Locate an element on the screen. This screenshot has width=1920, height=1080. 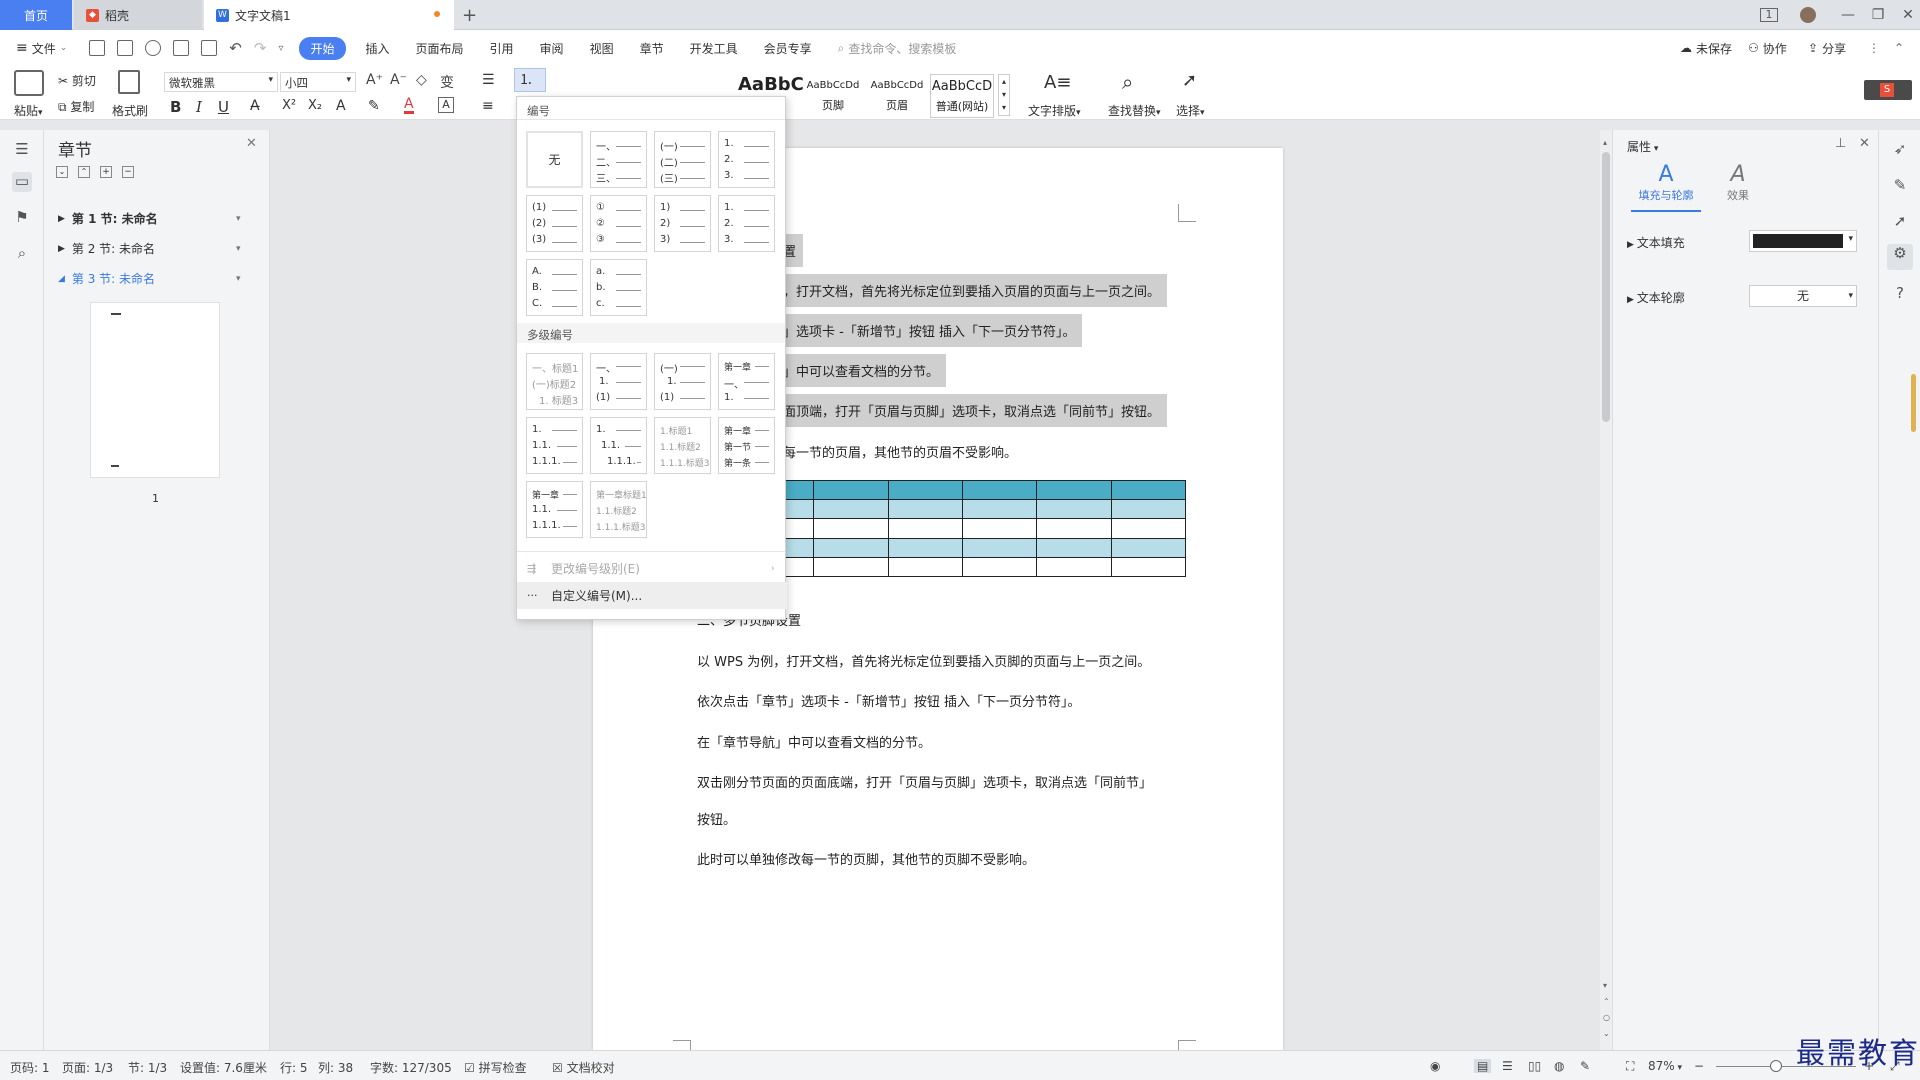
highlight-icon: ✎ is located at coordinates (374, 106).